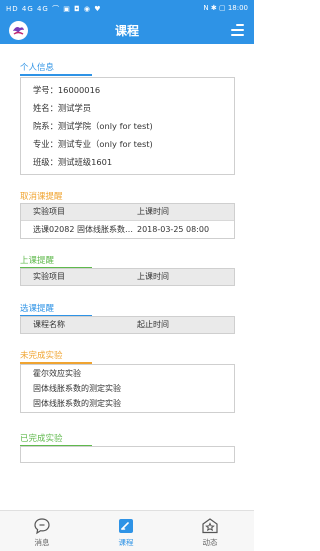 The image size is (320, 551). What do you see at coordinates (127, 8) in the screenshot?
I see `status-bar: HD 4G 4G ⌒ ▣ ◘ ◉ ♥ N ✱ ▢ 18:00` at bounding box center [127, 8].